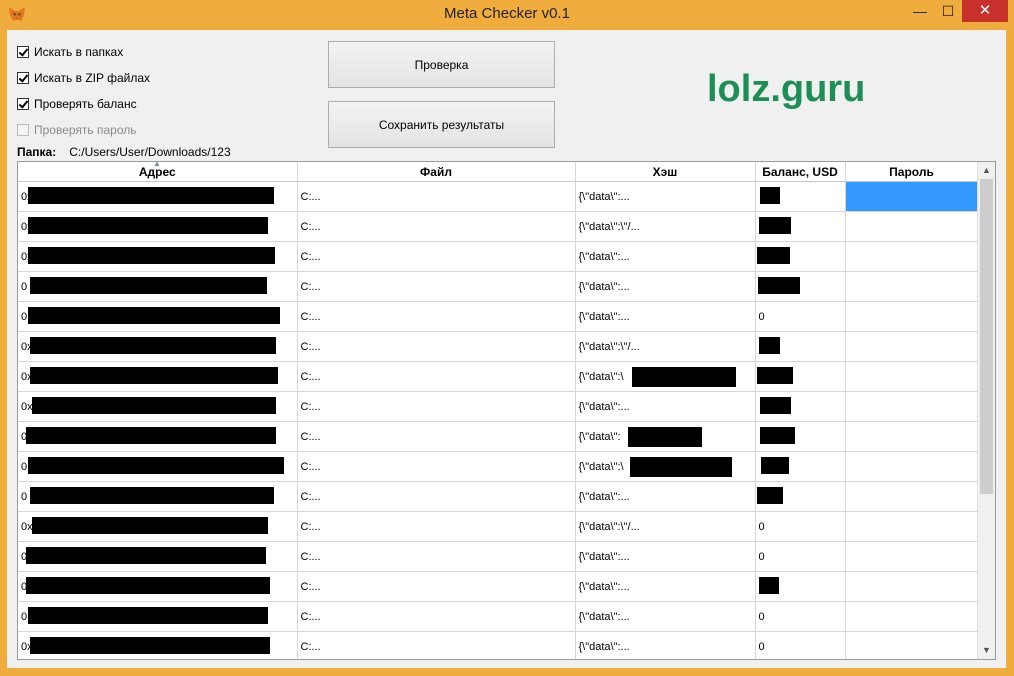  I want to click on cell-password-selected, so click(912, 196).